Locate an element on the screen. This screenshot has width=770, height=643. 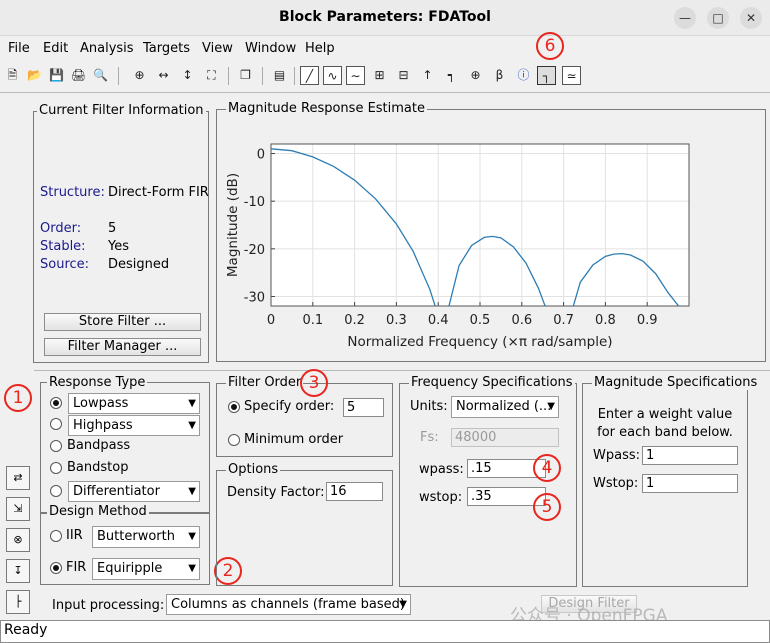
density-factor-label: Density Factor: is located at coordinates (276, 492).